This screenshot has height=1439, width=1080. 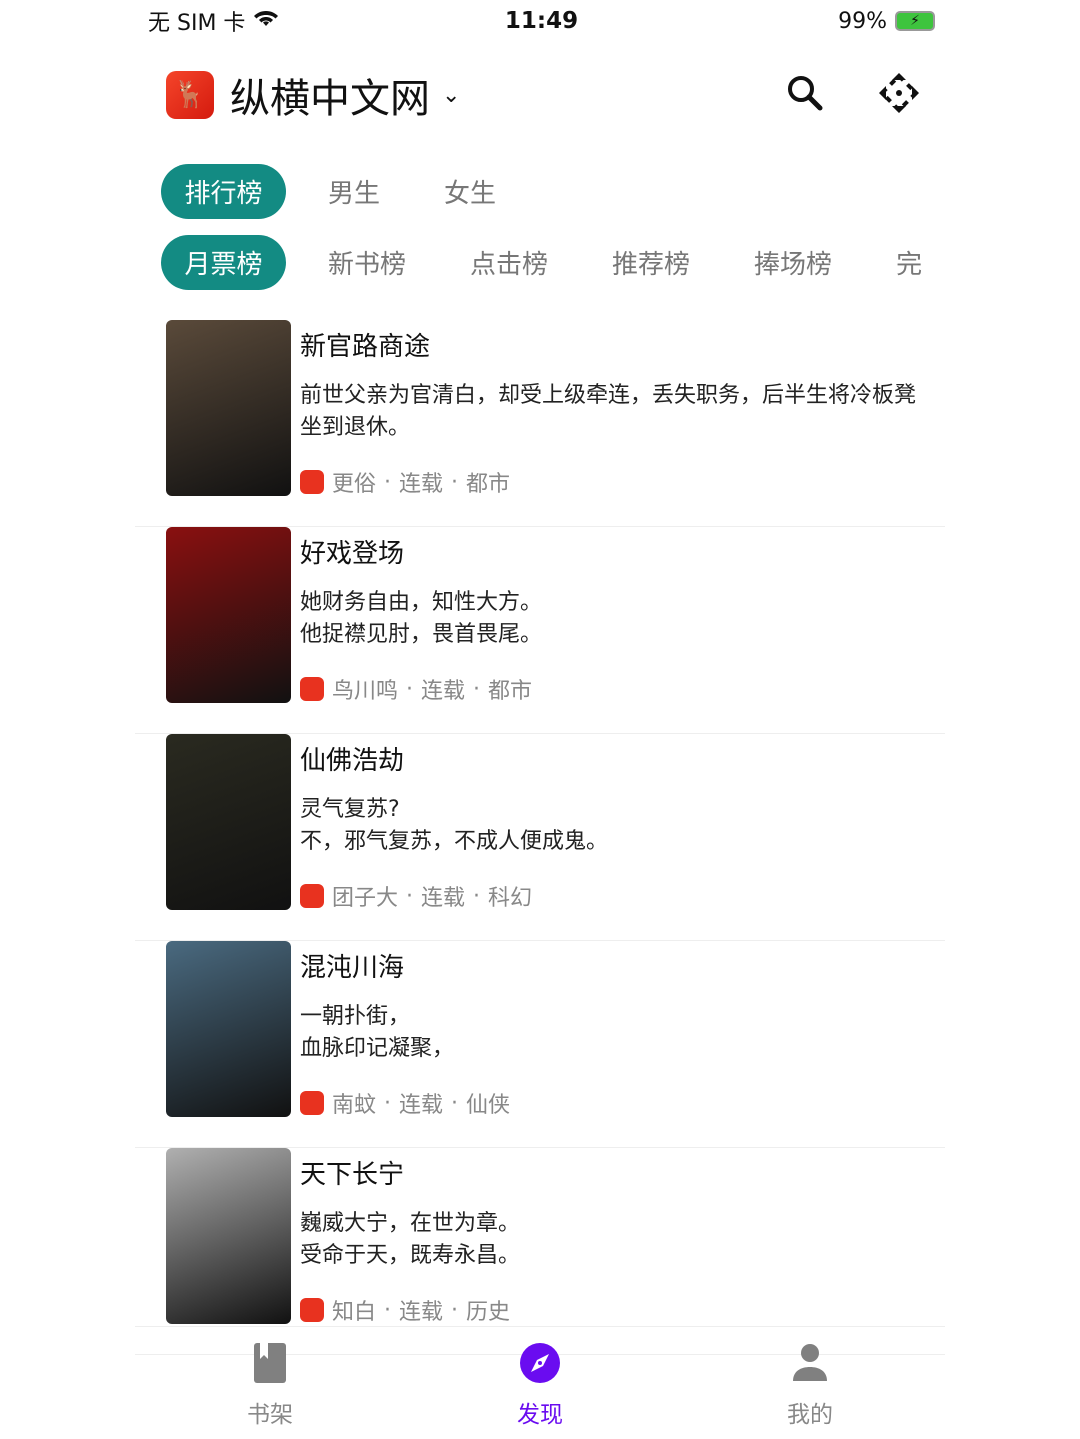 I want to click on book-meta: 鸟川鸣 · 连载 · 都市, so click(x=416, y=689).